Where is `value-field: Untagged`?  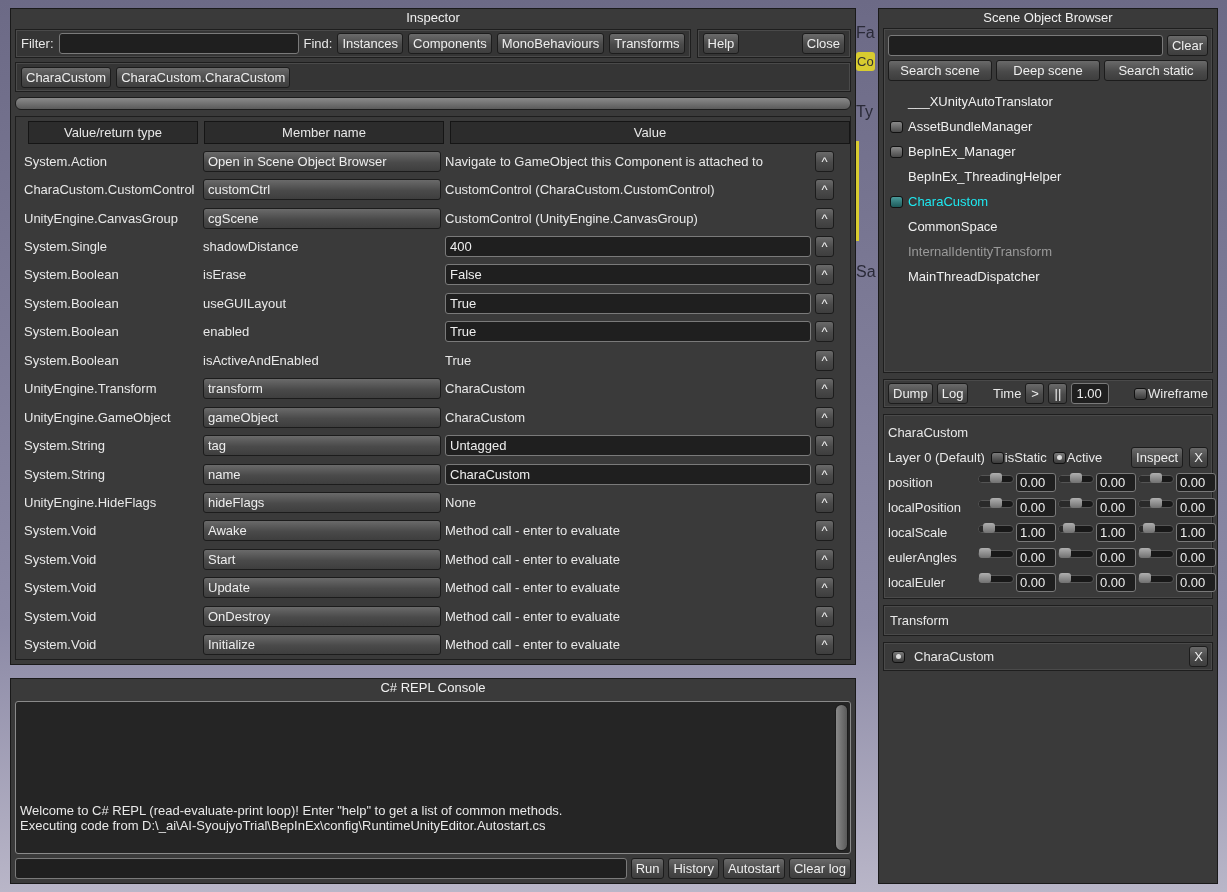 value-field: Untagged is located at coordinates (628, 446).